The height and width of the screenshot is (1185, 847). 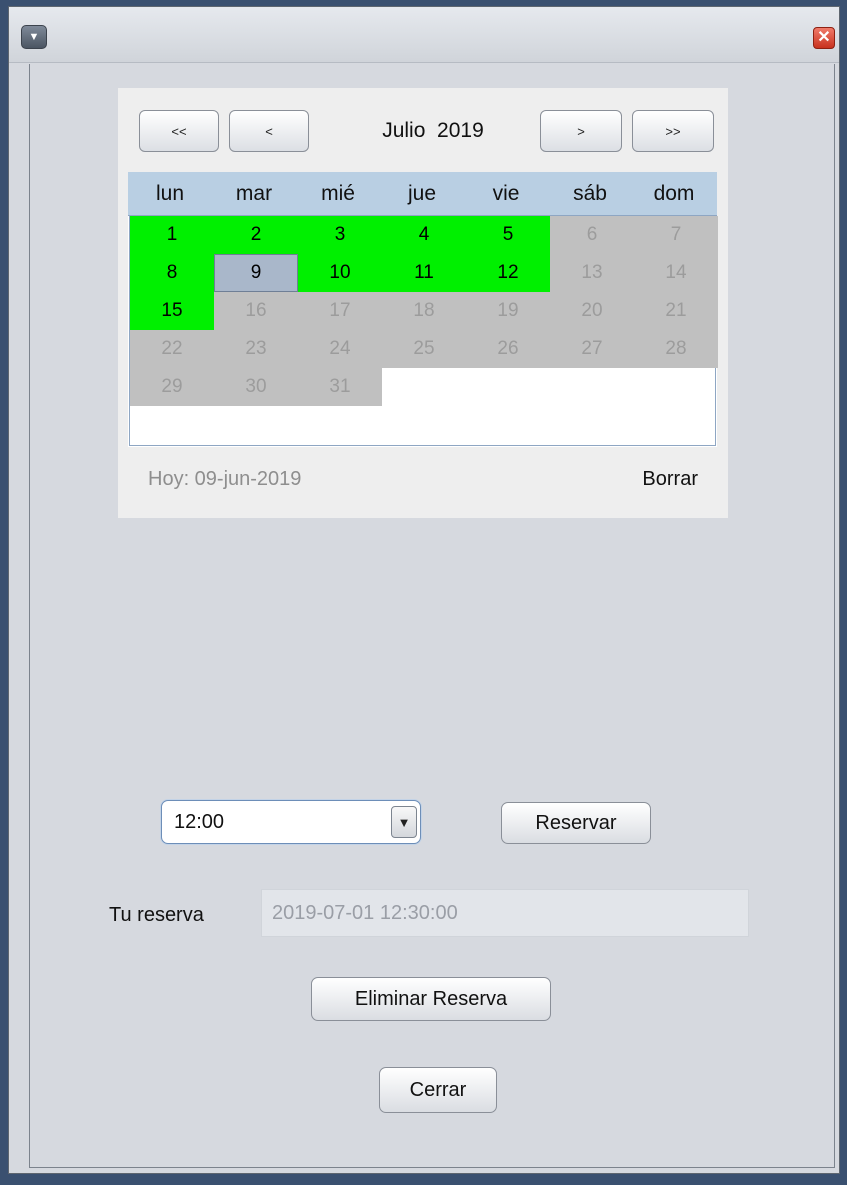 I want to click on window-close-button: ✕, so click(x=824, y=38).